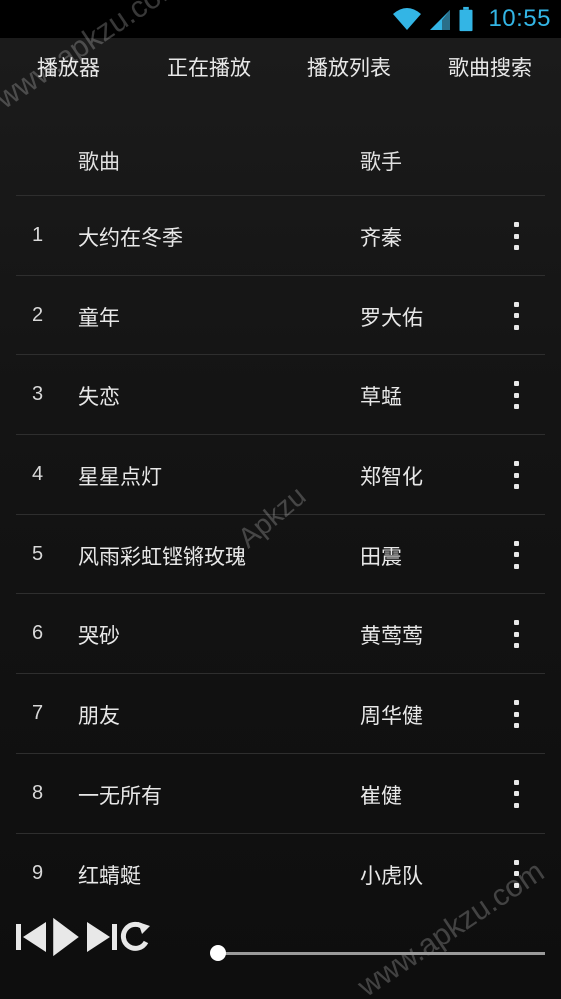 Image resolution: width=561 pixels, height=999 pixels. Describe the element at coordinates (466, 19) in the screenshot. I see `battery-icon` at that location.